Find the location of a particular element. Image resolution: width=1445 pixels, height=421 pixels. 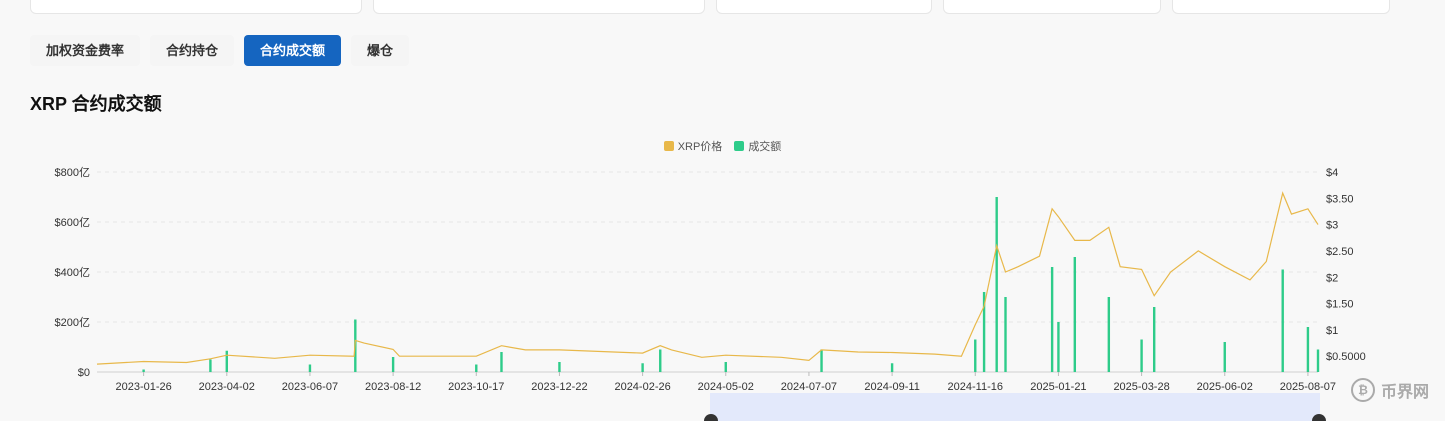

y-left-tick-label: $0 is located at coordinates (84, 373).